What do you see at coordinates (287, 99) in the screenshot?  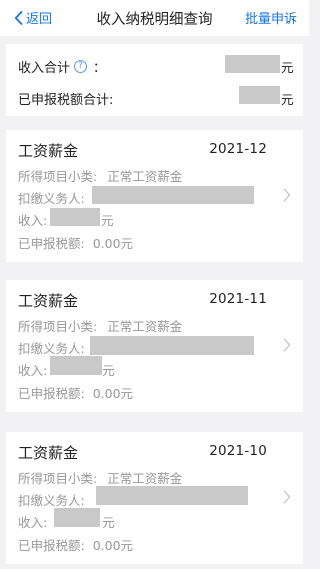 I see `tax-total-unit: 元` at bounding box center [287, 99].